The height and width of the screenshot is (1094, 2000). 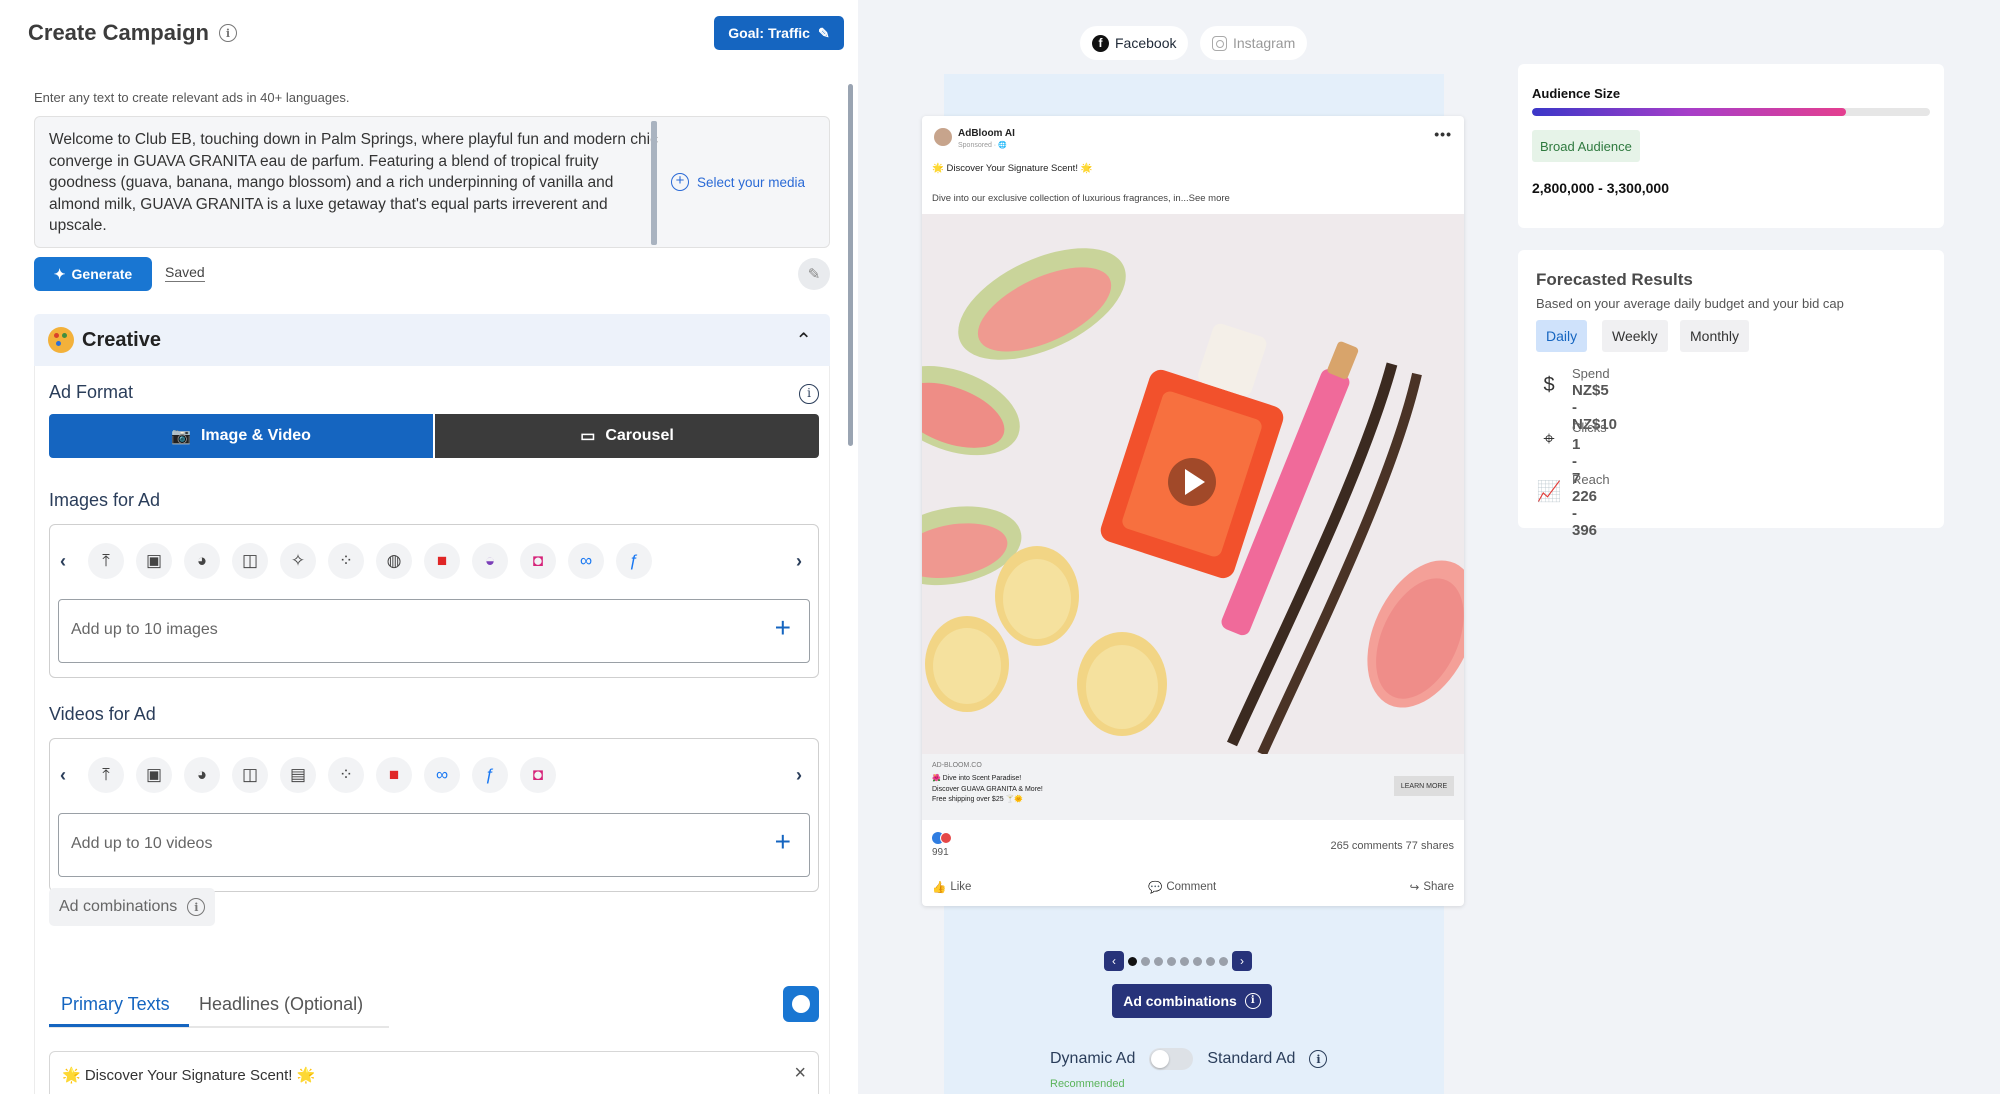 What do you see at coordinates (1443, 134) in the screenshot?
I see `more-options-icon: •••` at bounding box center [1443, 134].